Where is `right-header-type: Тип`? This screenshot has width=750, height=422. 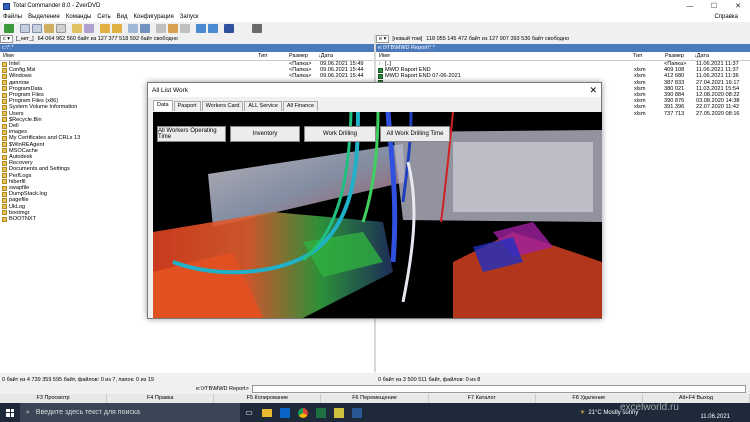
right-header-type: Тип is located at coordinates (637, 56).